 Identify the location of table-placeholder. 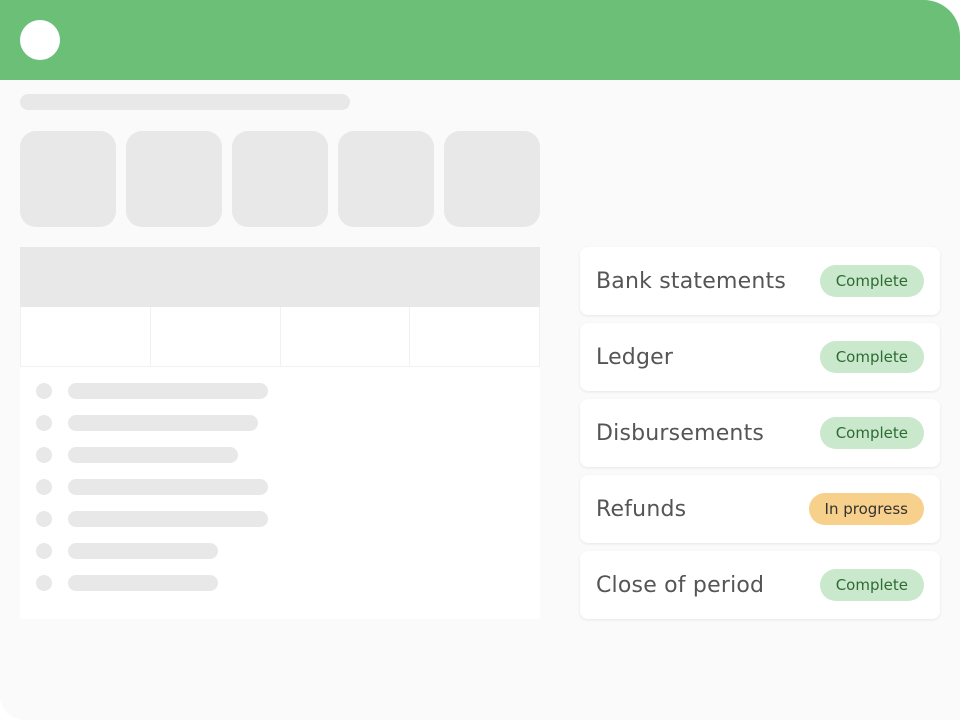
(280, 307).